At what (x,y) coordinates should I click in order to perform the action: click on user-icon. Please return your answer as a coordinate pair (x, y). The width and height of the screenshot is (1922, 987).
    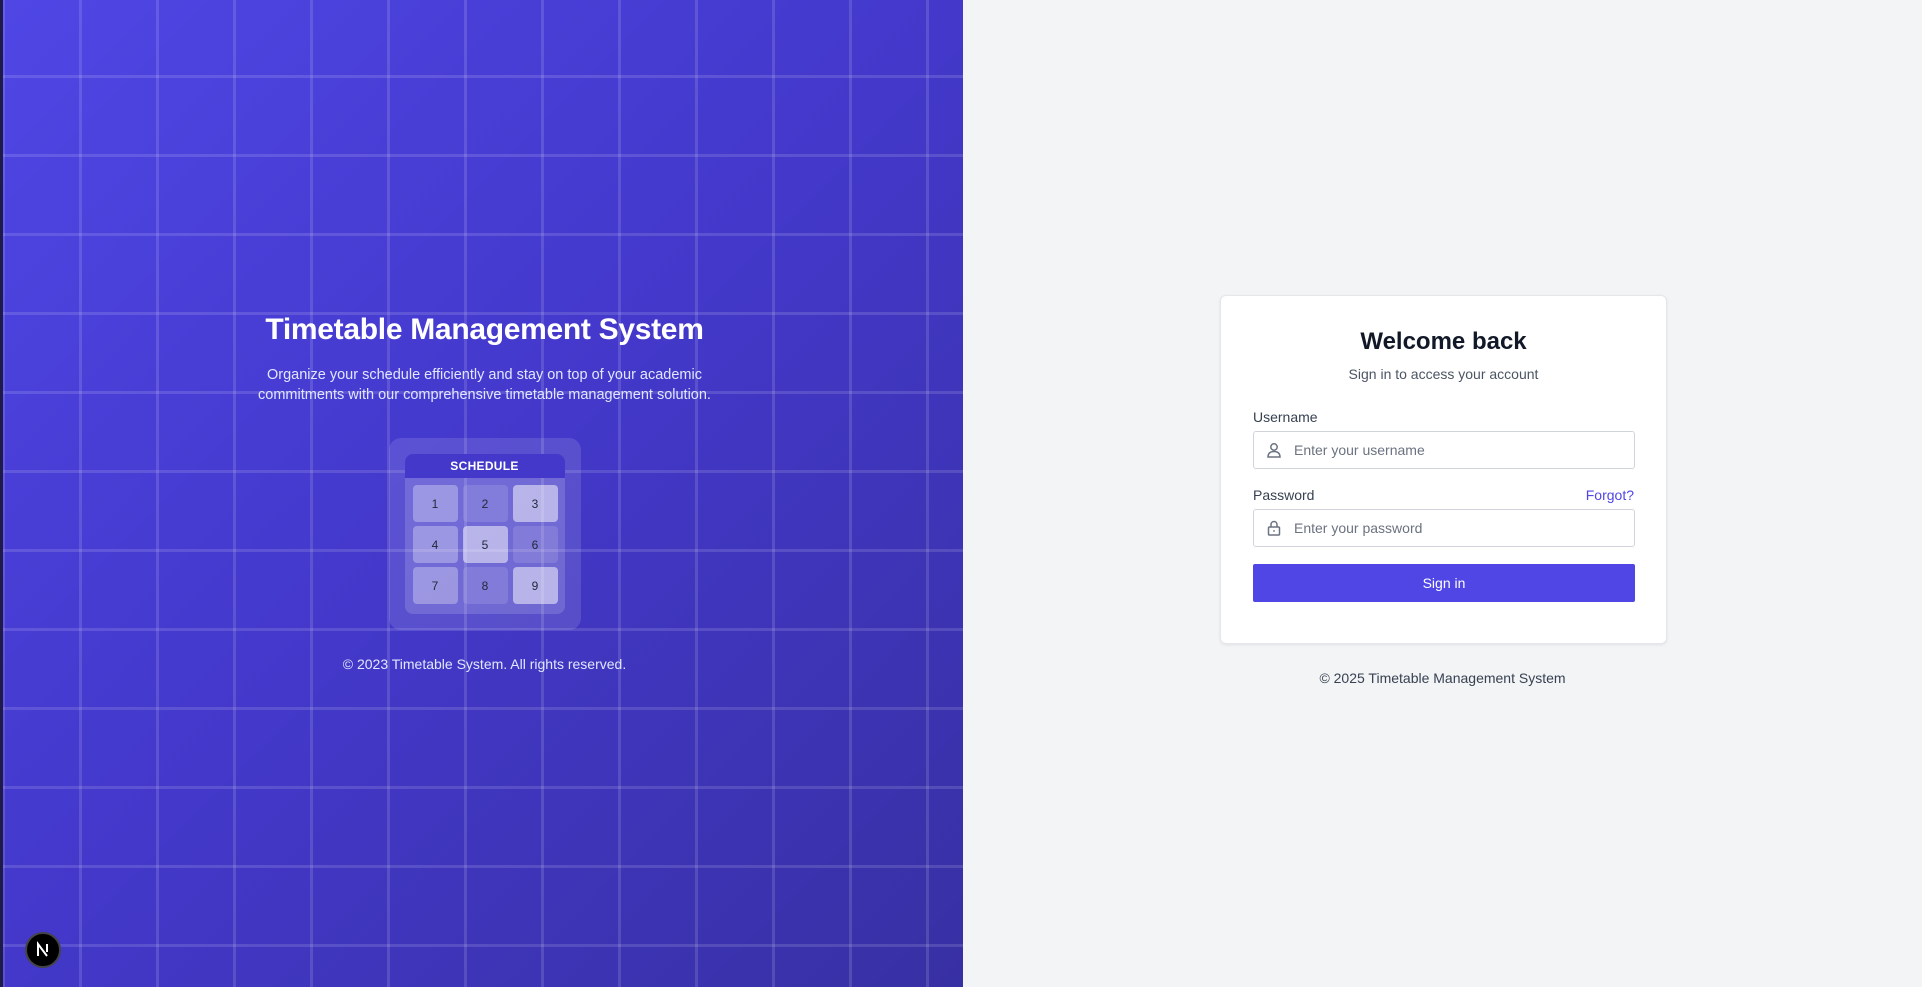
    Looking at the image, I should click on (1274, 450).